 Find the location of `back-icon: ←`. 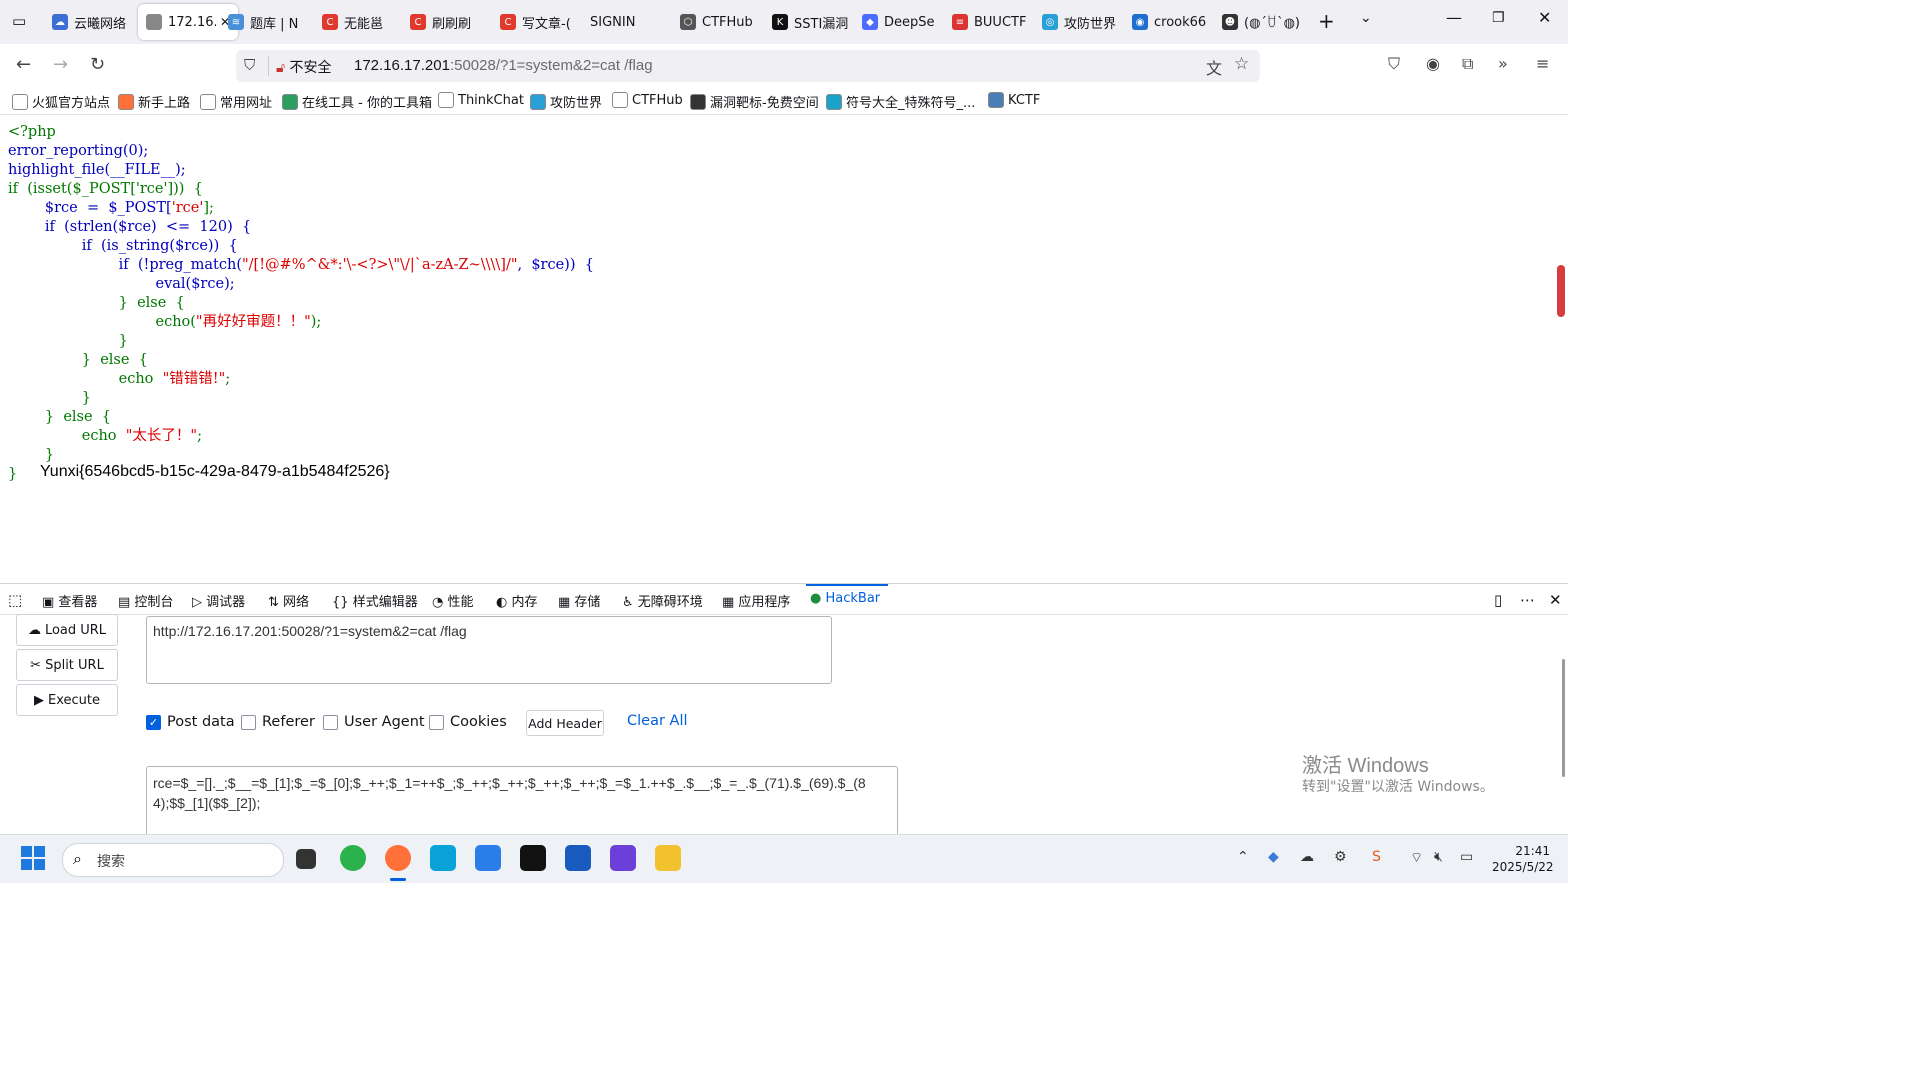

back-icon: ← is located at coordinates (23, 64).